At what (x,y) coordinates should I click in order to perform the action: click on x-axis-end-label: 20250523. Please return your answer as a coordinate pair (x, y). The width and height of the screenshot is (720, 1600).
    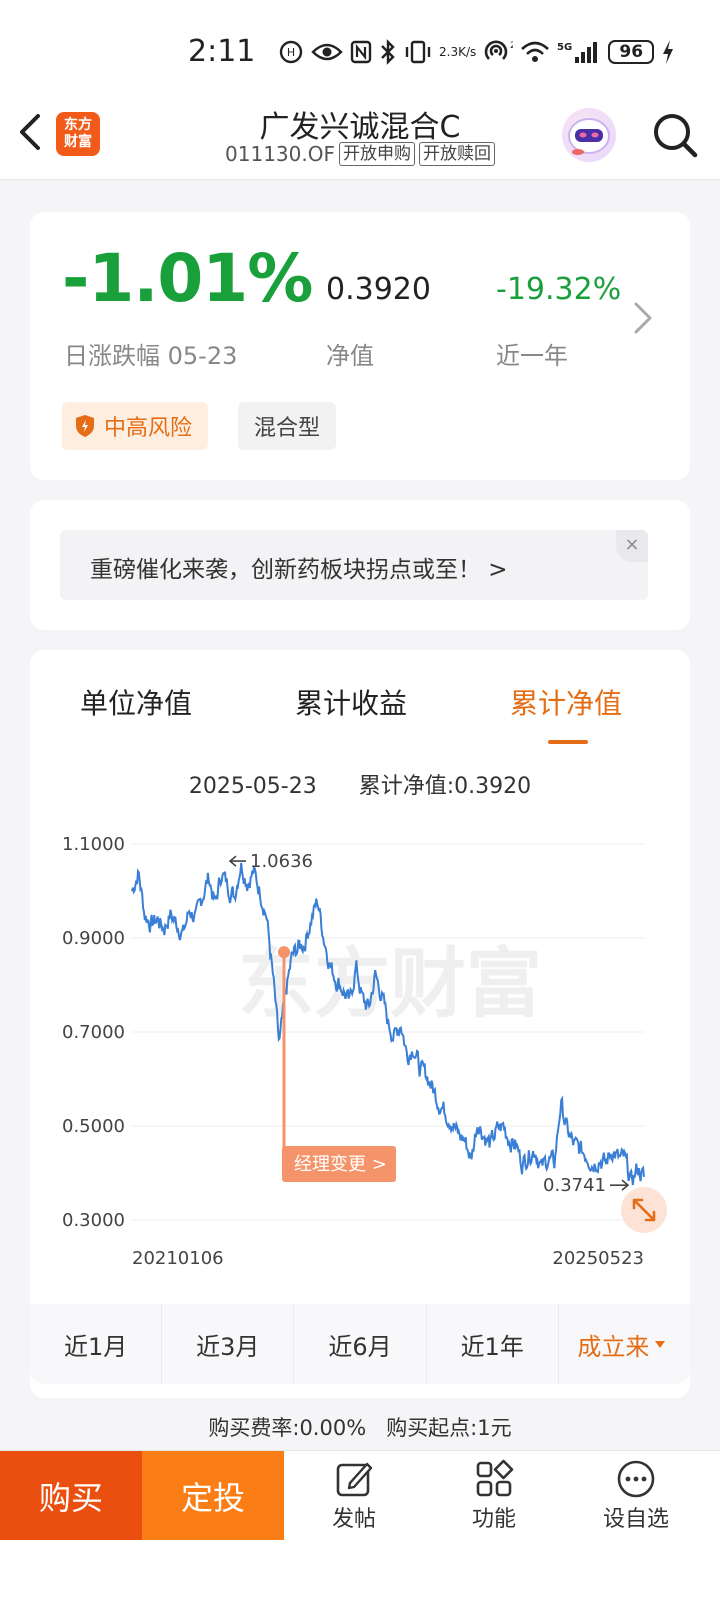
    Looking at the image, I should click on (598, 1258).